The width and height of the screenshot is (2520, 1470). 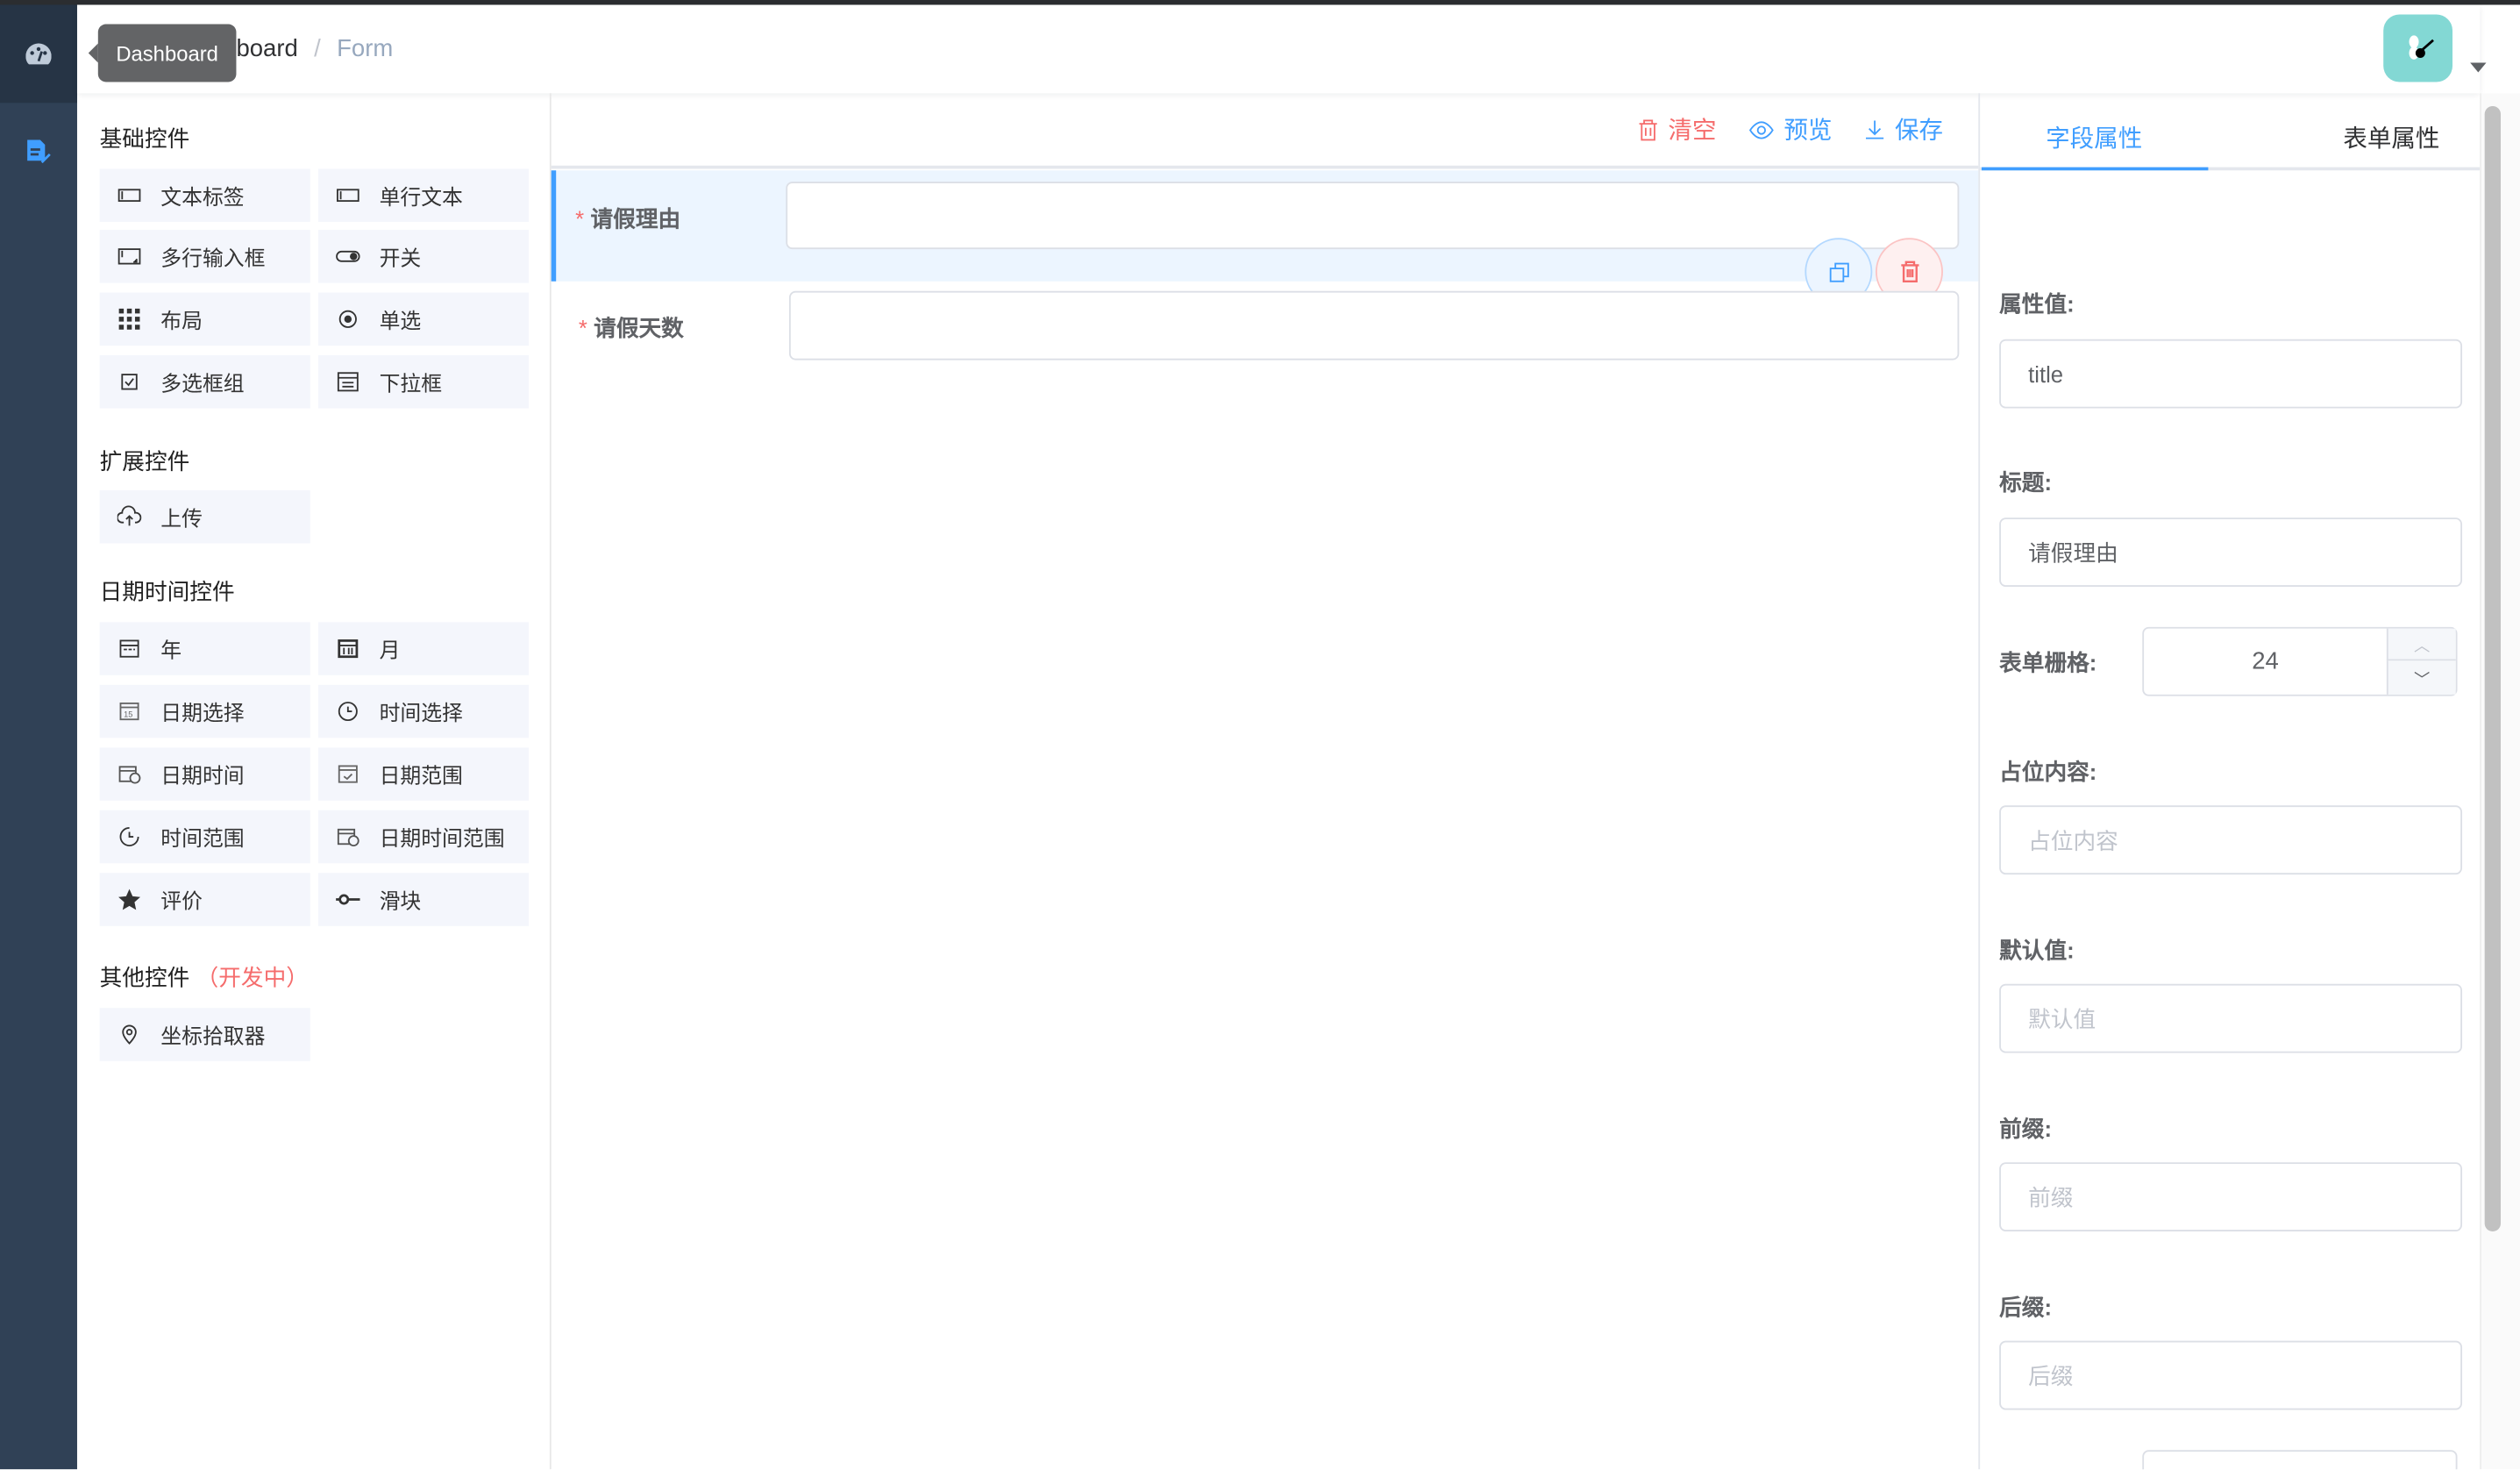 What do you see at coordinates (421, 713) in the screenshot?
I see `component-label: 时间选择` at bounding box center [421, 713].